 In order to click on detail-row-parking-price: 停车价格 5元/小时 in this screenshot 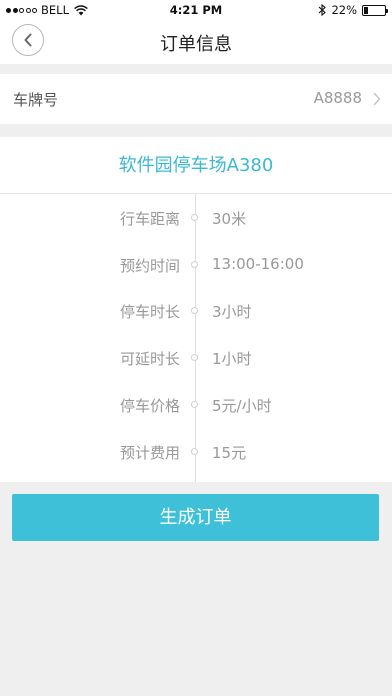, I will do `click(196, 406)`.